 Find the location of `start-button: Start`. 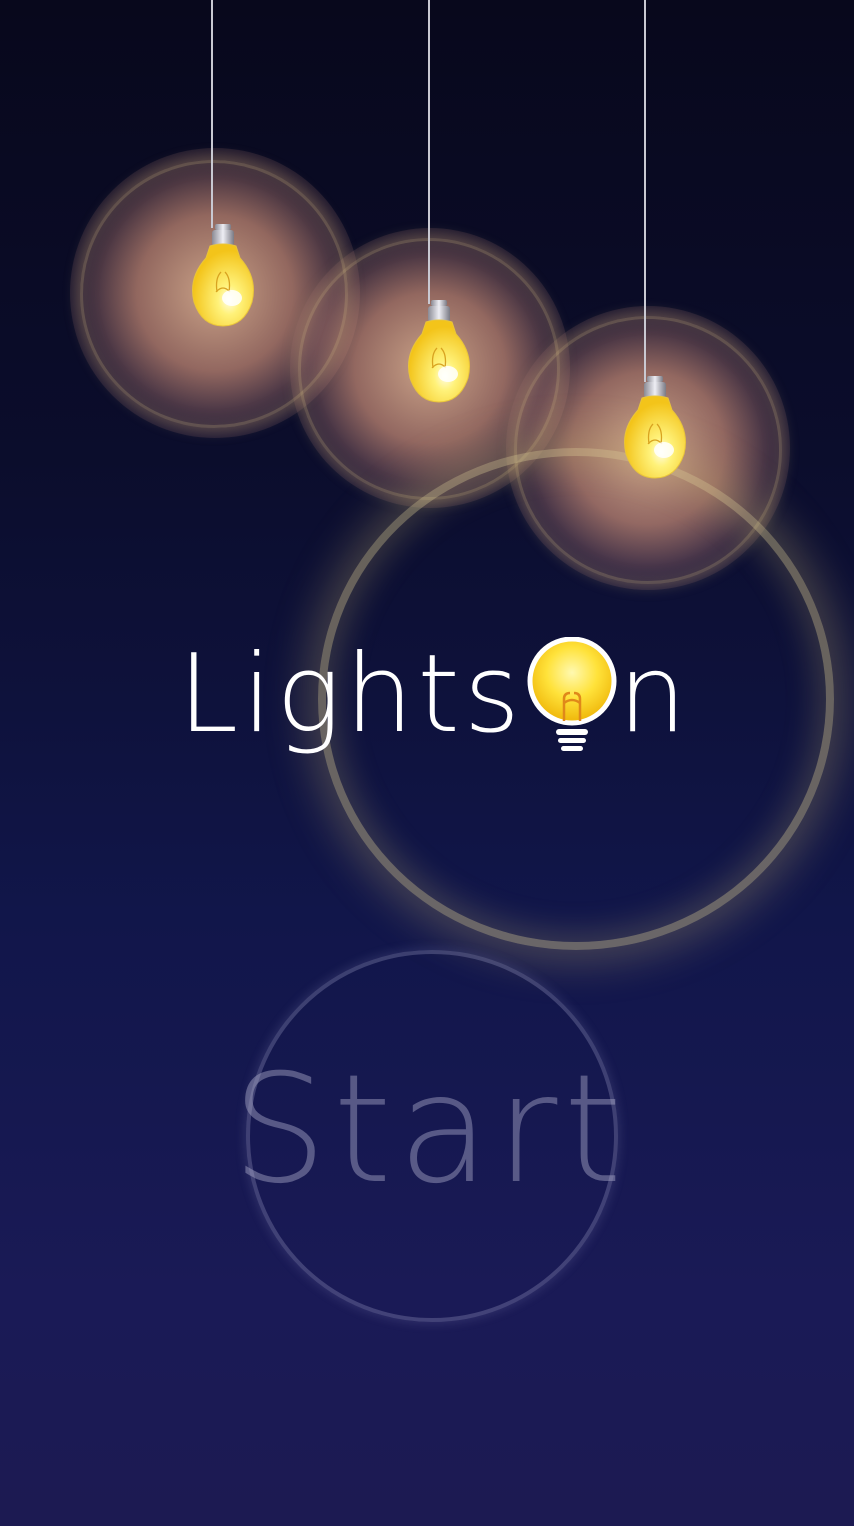

start-button: Start is located at coordinates (430, 1130).